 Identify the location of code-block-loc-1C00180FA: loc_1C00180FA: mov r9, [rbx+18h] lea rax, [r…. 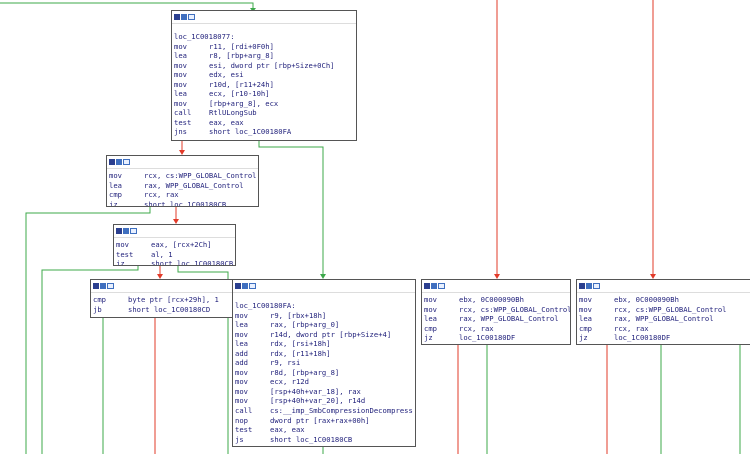
(324, 363).